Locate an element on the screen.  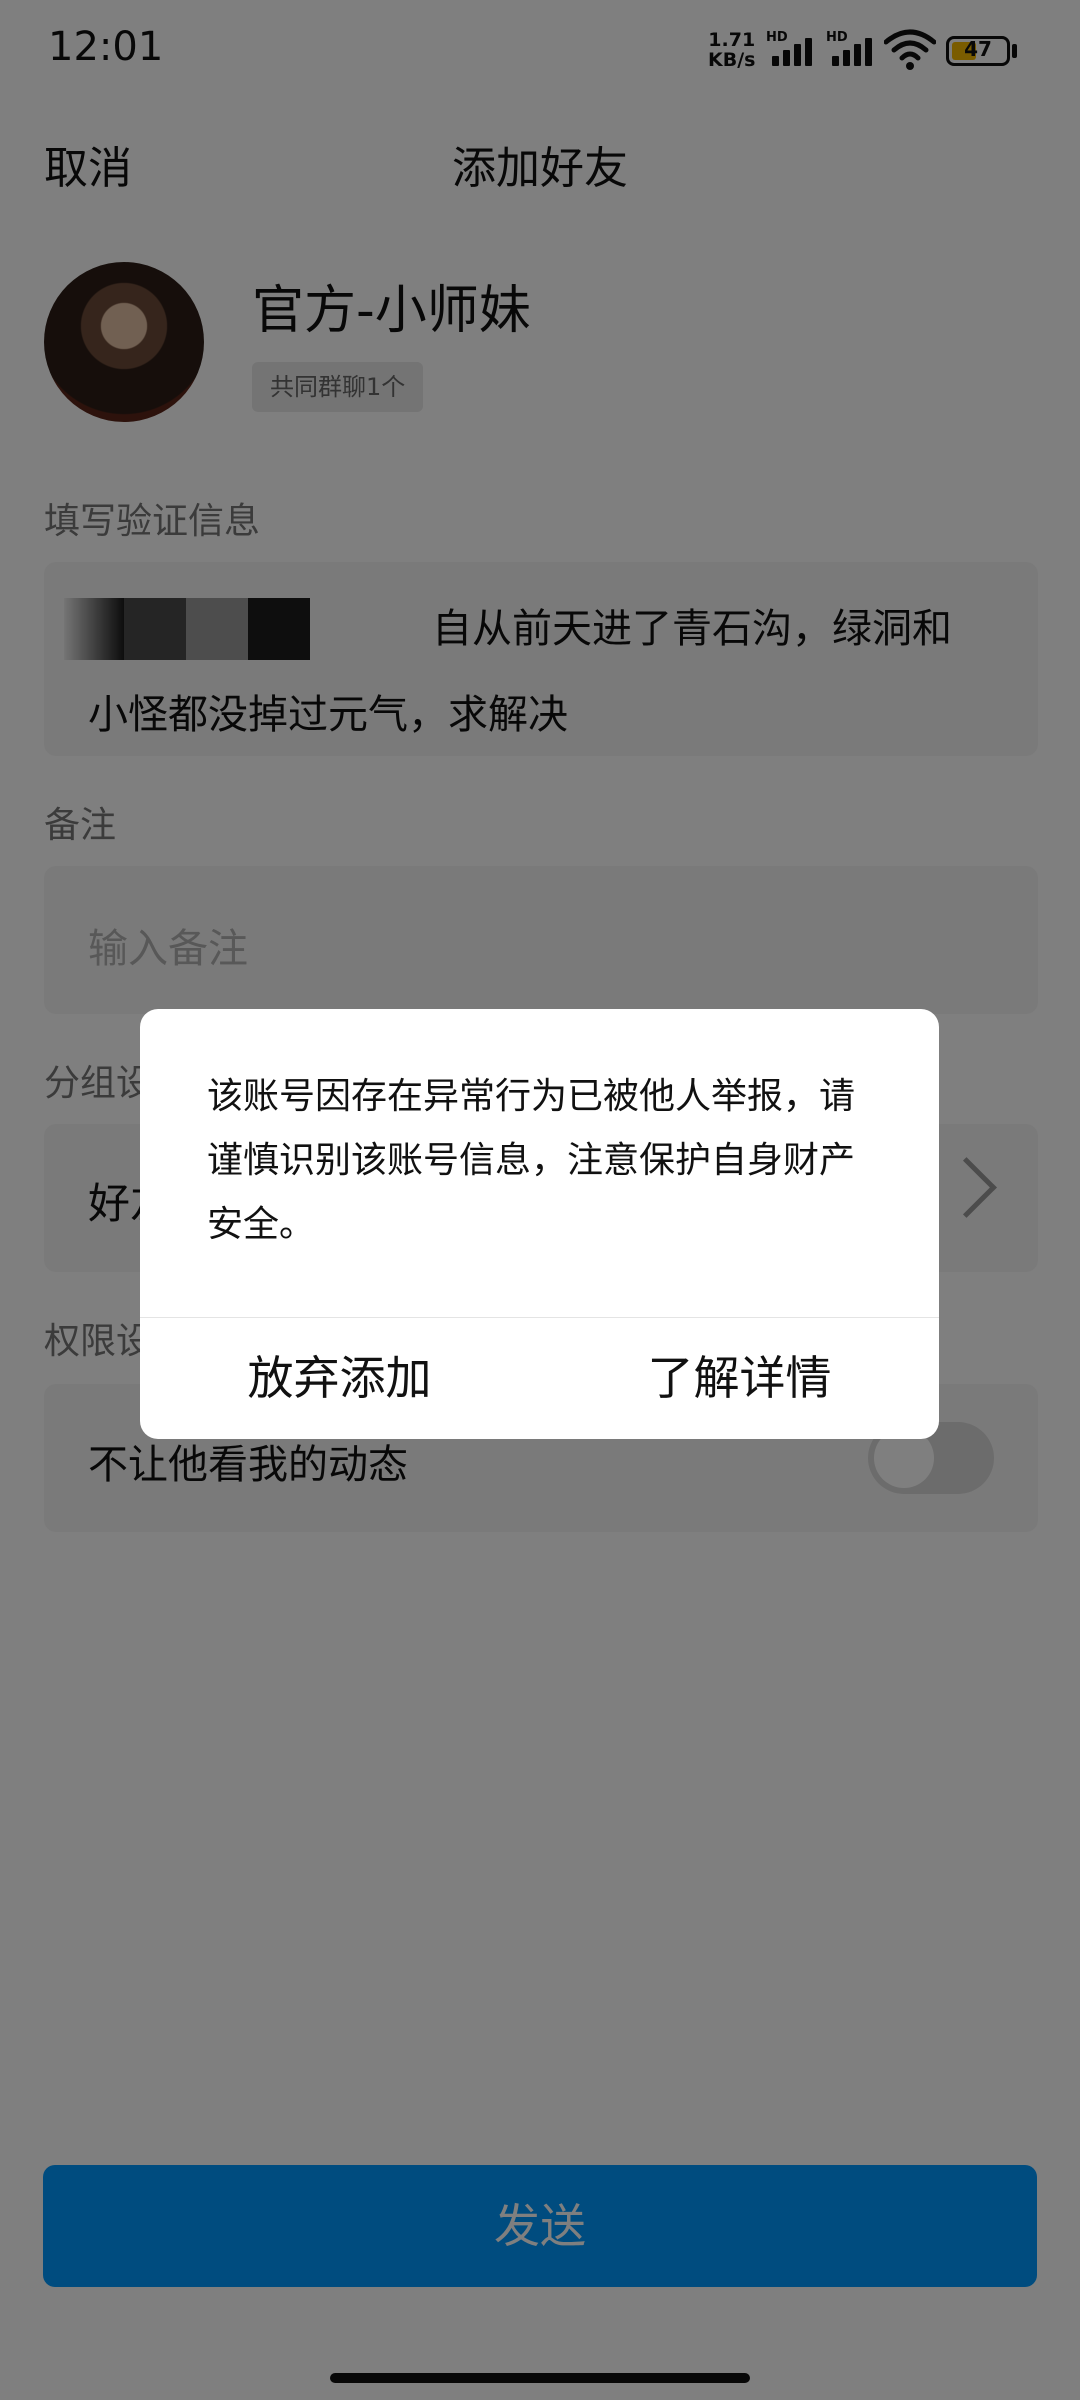
learn-details-button: 了解详情 is located at coordinates (739, 1378).